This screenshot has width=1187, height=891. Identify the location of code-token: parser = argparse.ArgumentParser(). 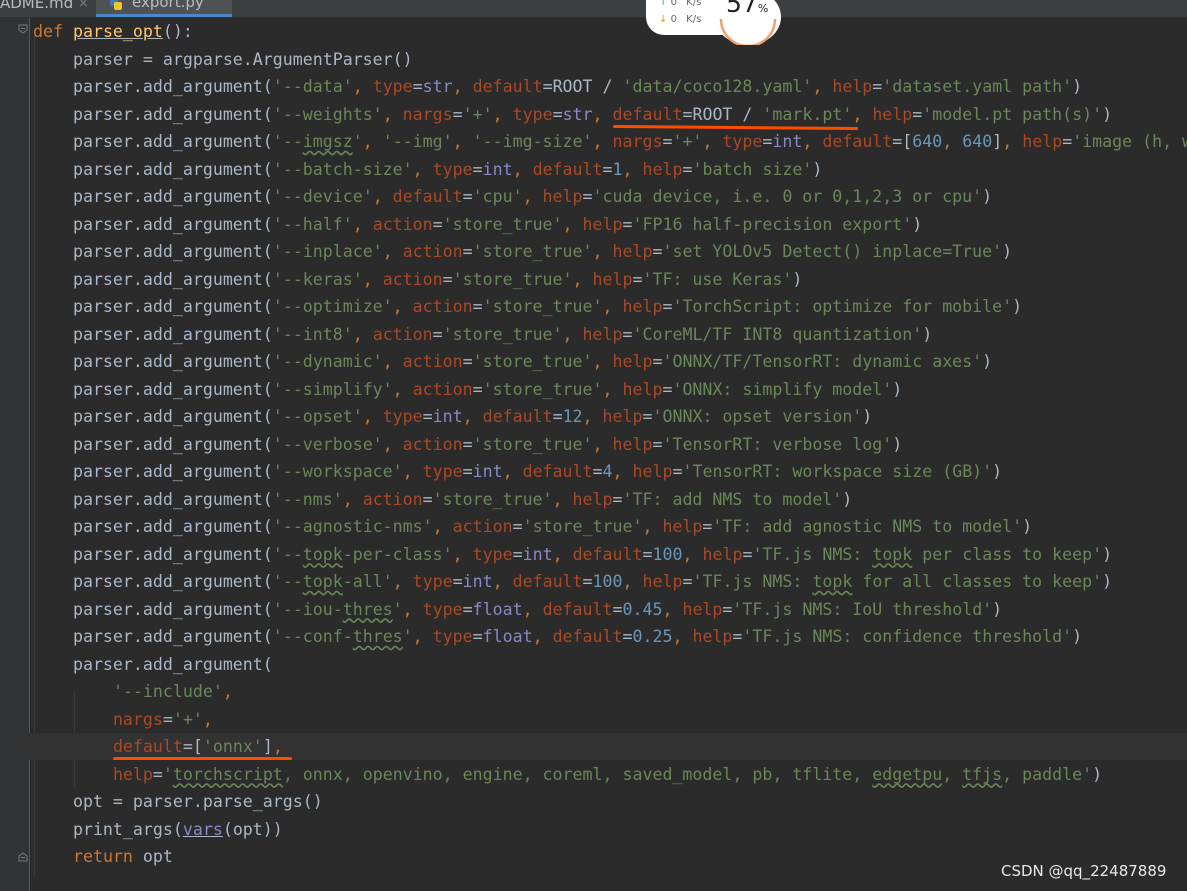
(223, 59).